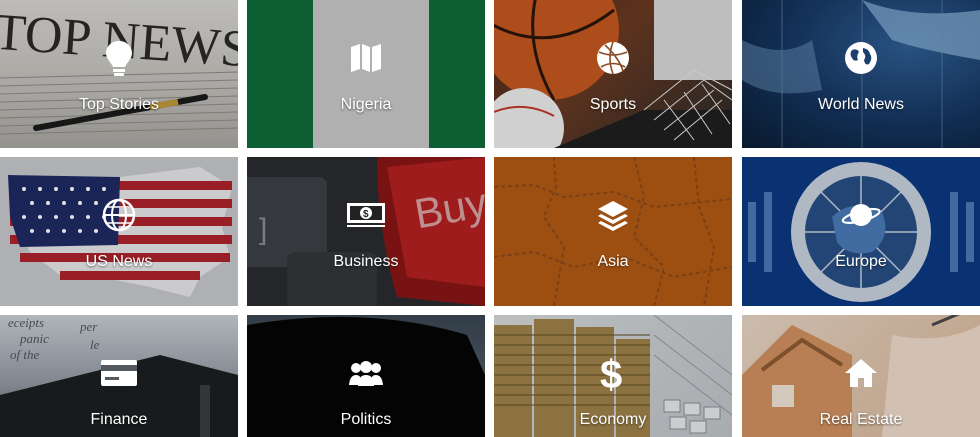  I want to click on lightbulb-icon, so click(119, 58).